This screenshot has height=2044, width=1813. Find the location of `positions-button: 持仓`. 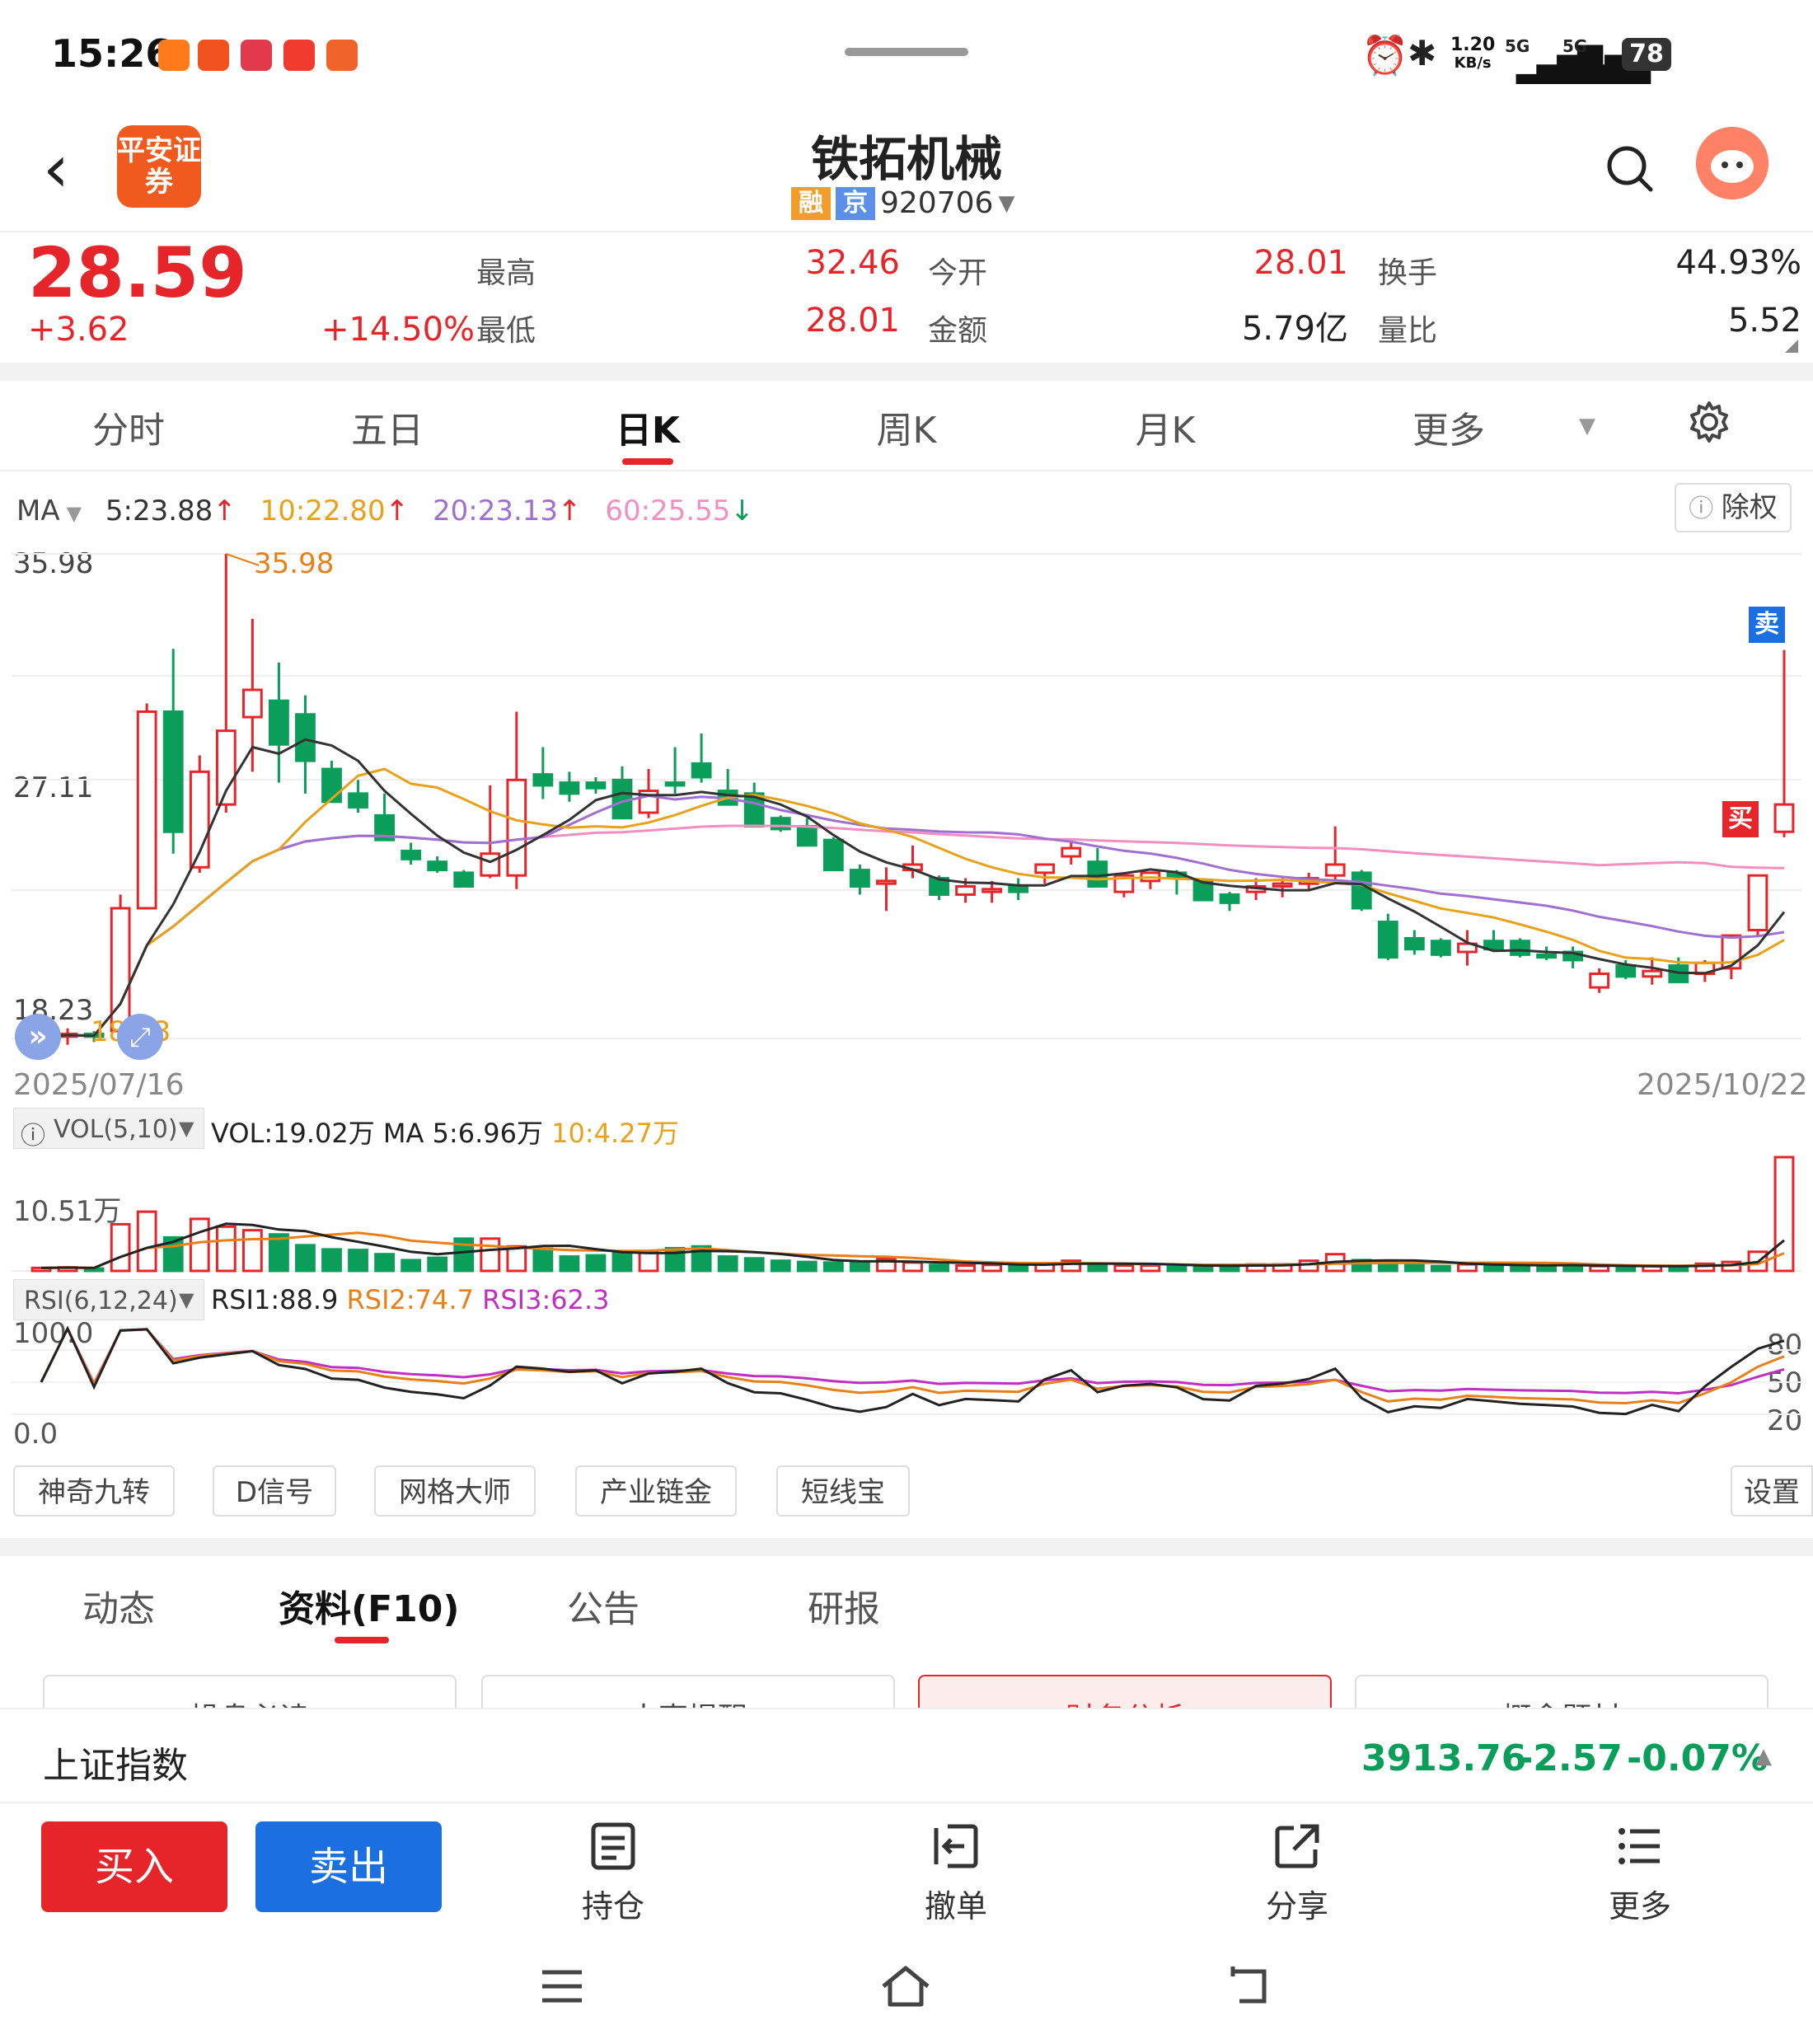

positions-button: 持仓 is located at coordinates (613, 1873).